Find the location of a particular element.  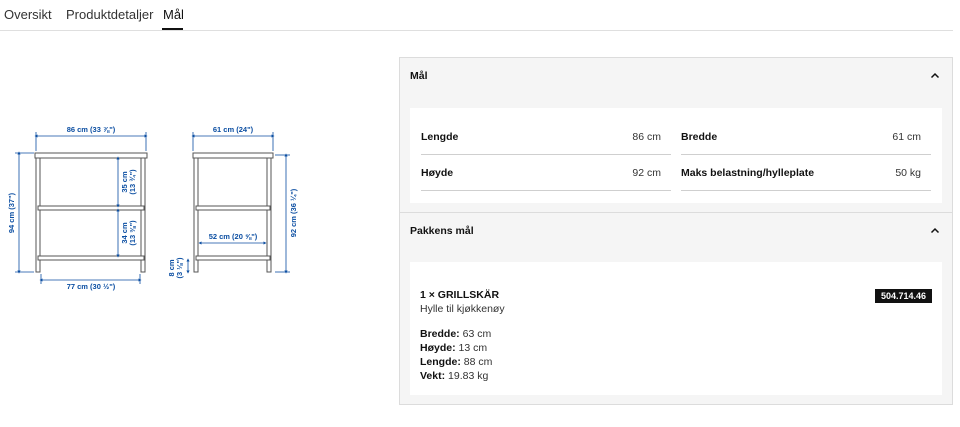

tab-maal: Mål is located at coordinates (173, 14).